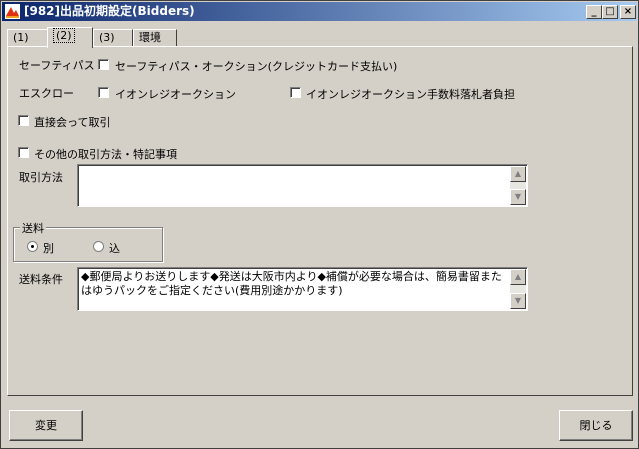  Describe the element at coordinates (610, 12) in the screenshot. I see `maximize-button: □` at that location.